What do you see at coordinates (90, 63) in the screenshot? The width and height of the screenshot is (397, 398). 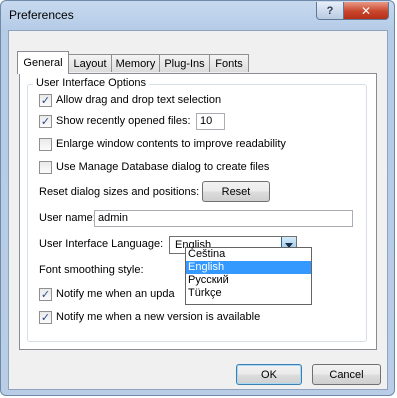 I see `tab-layout: Layout` at bounding box center [90, 63].